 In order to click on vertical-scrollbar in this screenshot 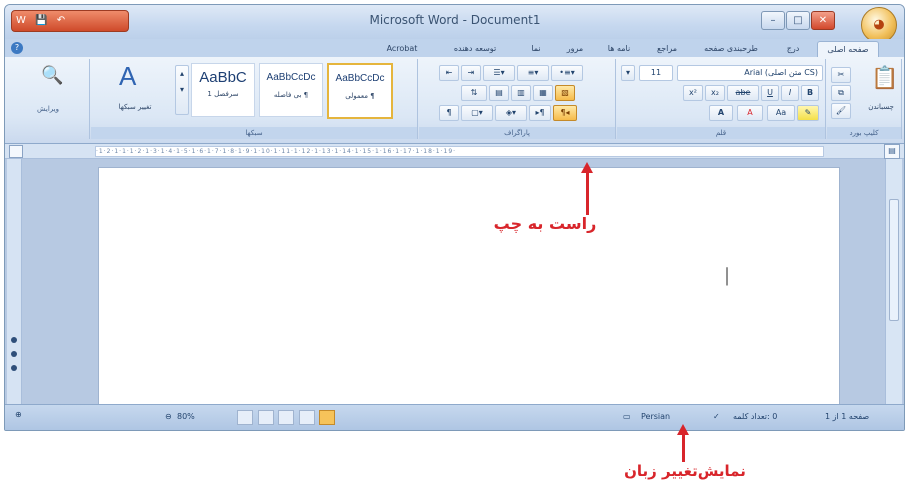, I will do `click(893, 281)`.